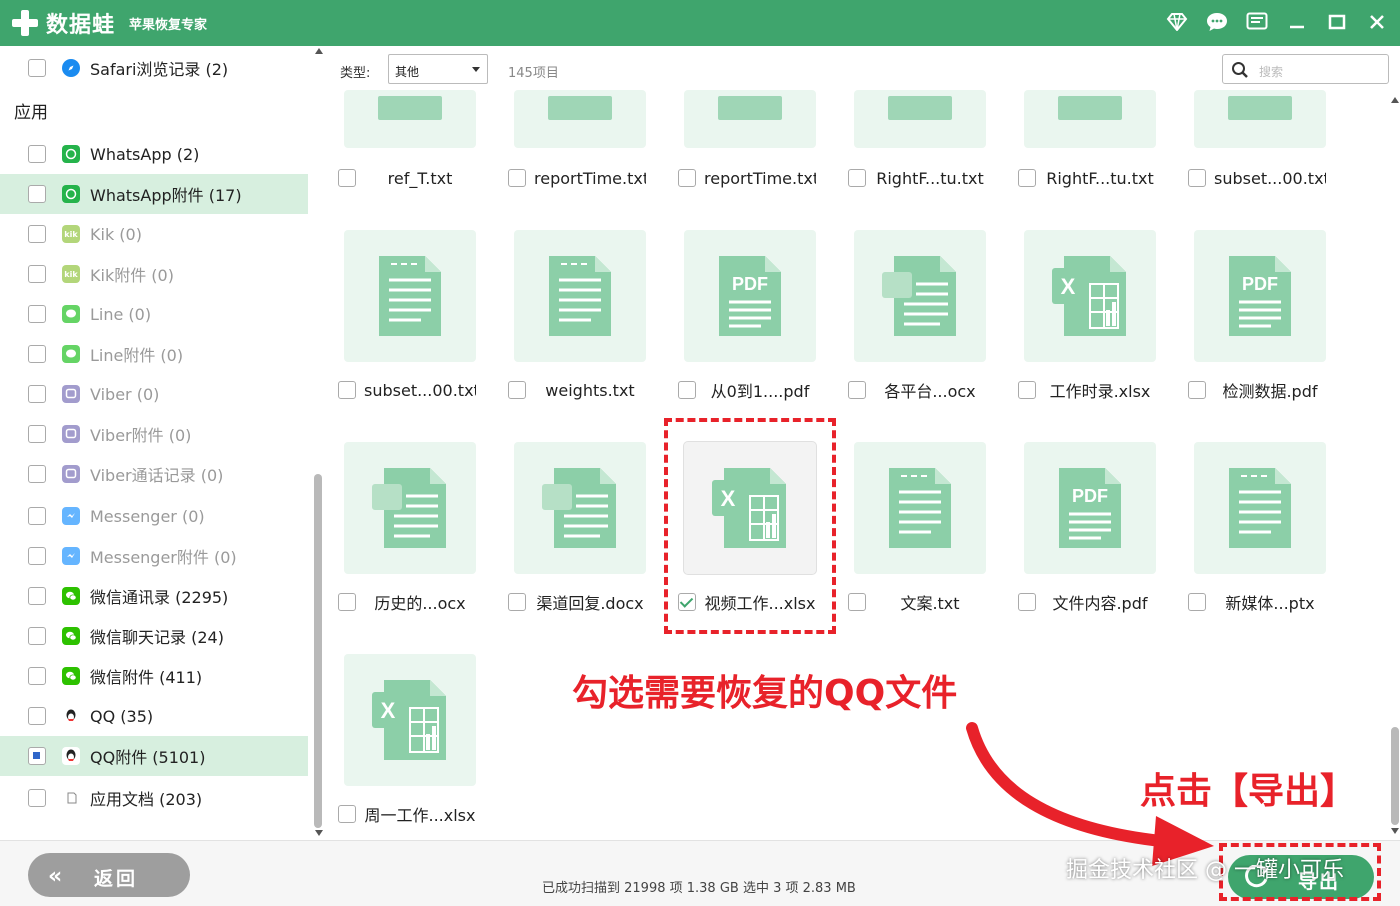 The height and width of the screenshot is (906, 1400). What do you see at coordinates (1217, 22) in the screenshot?
I see `chat-icon` at bounding box center [1217, 22].